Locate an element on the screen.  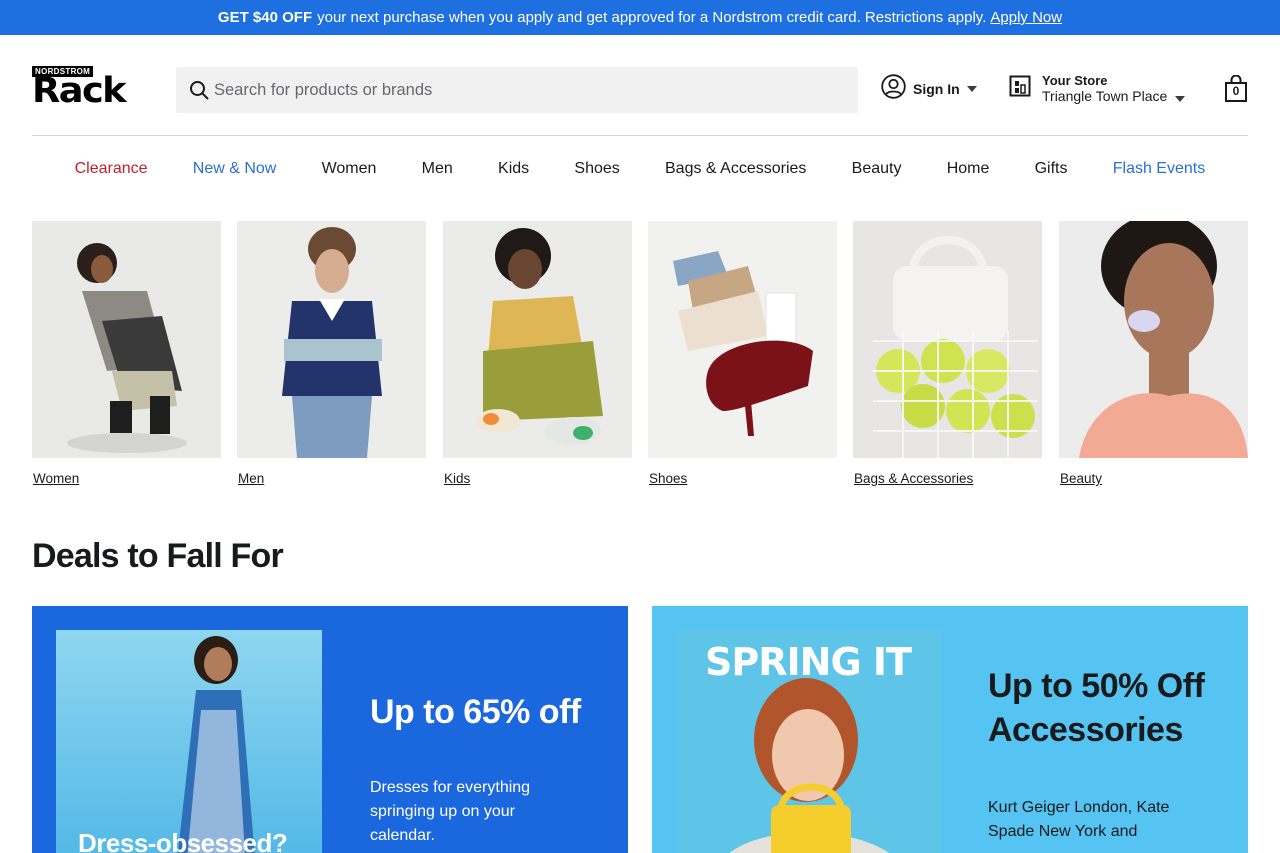
nav-item-home: Home is located at coordinates (968, 169).